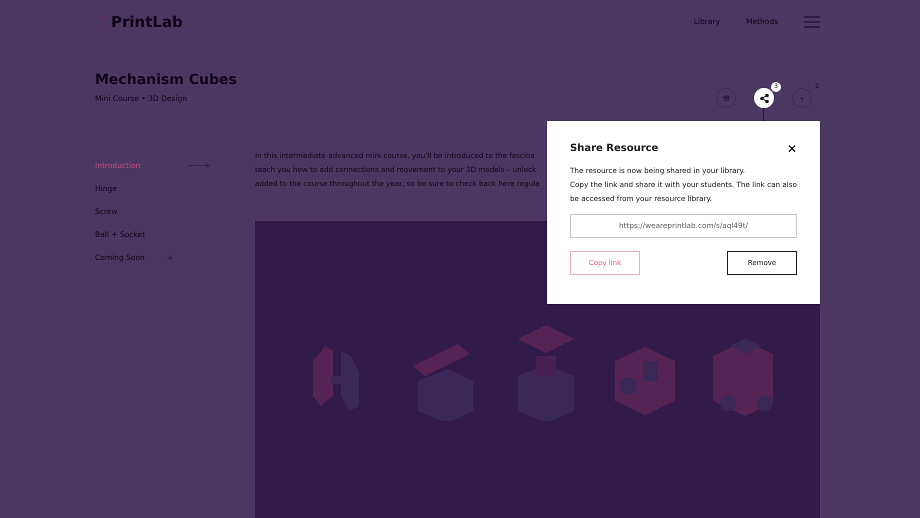 This screenshot has width=920, height=518. I want to click on share-icon, so click(764, 98).